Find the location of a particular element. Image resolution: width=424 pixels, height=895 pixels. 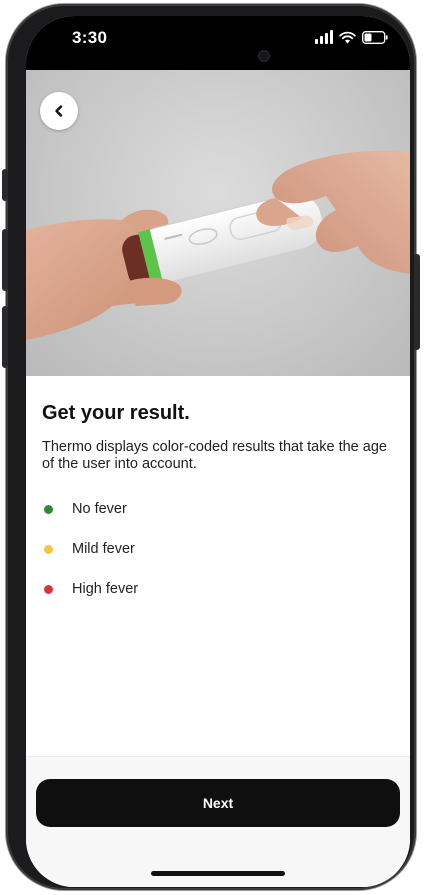

yellow-dot-icon is located at coordinates (48, 549).